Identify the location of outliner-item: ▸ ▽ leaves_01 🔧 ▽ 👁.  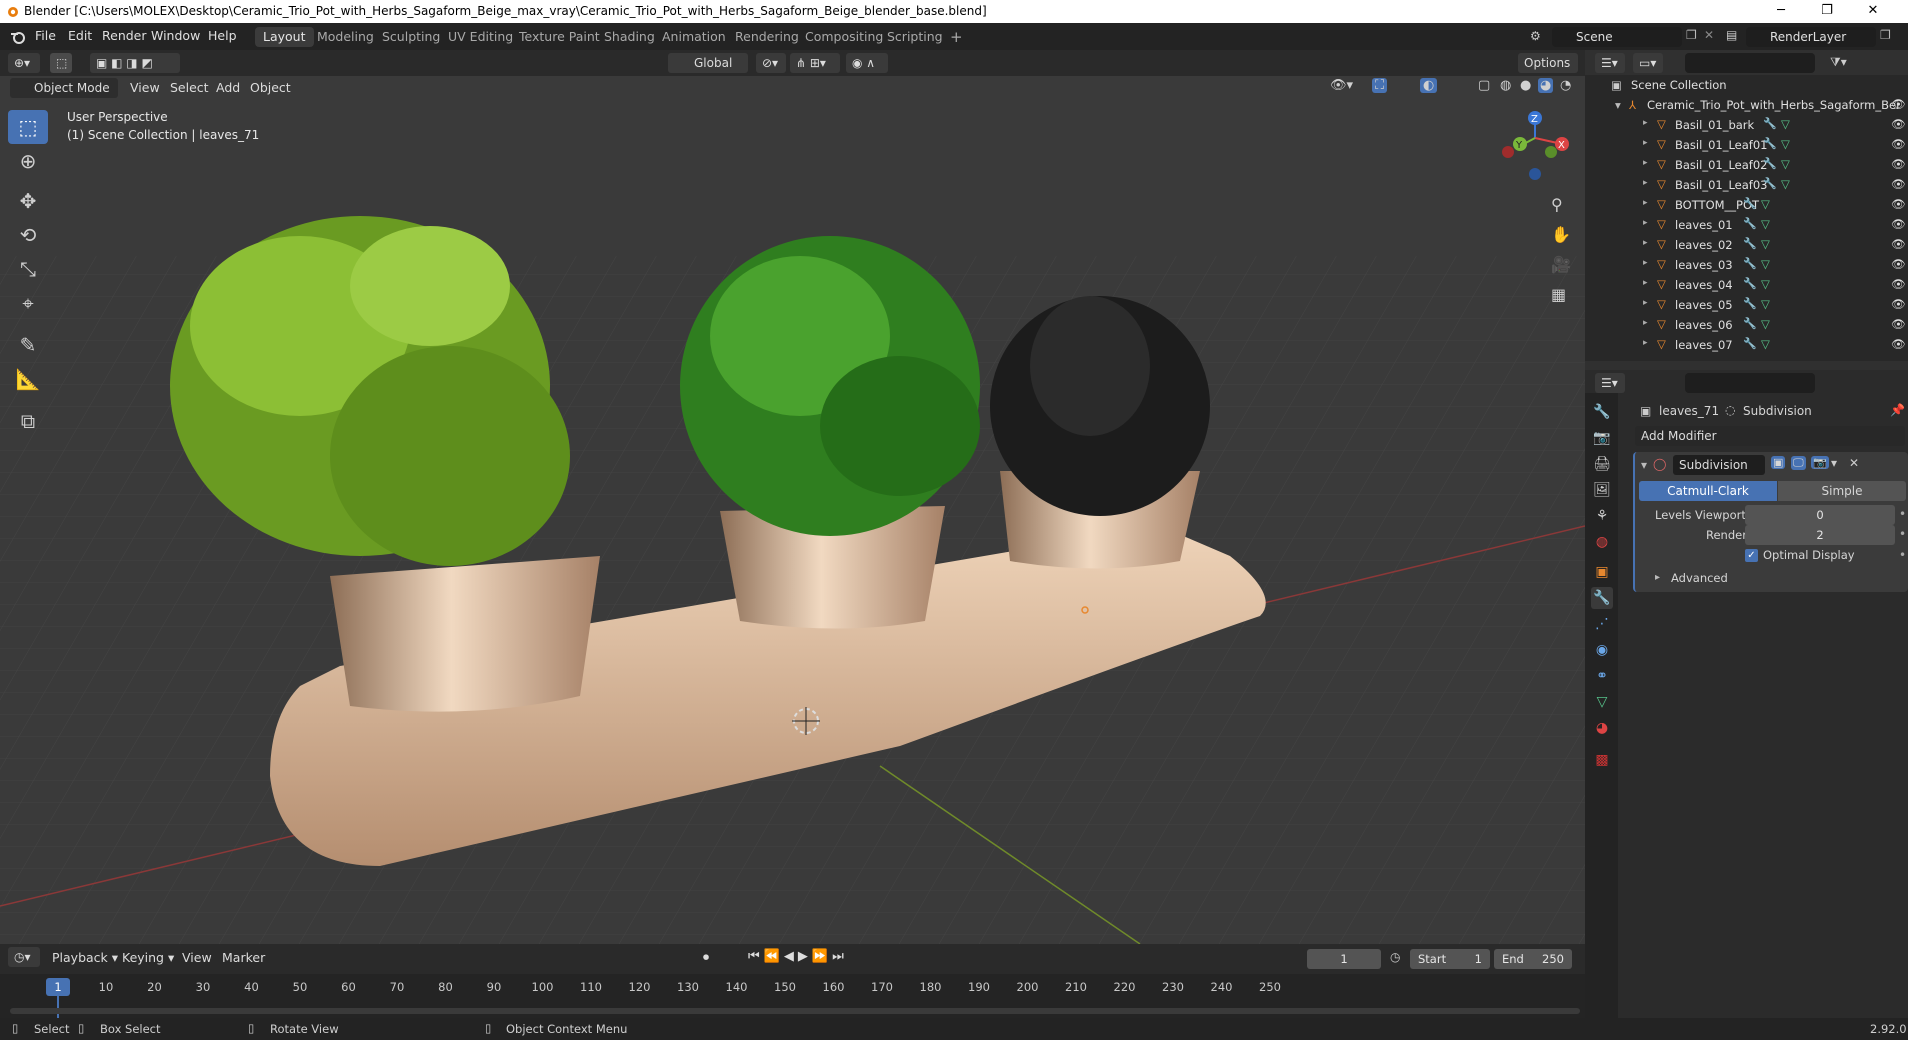
(1746, 225).